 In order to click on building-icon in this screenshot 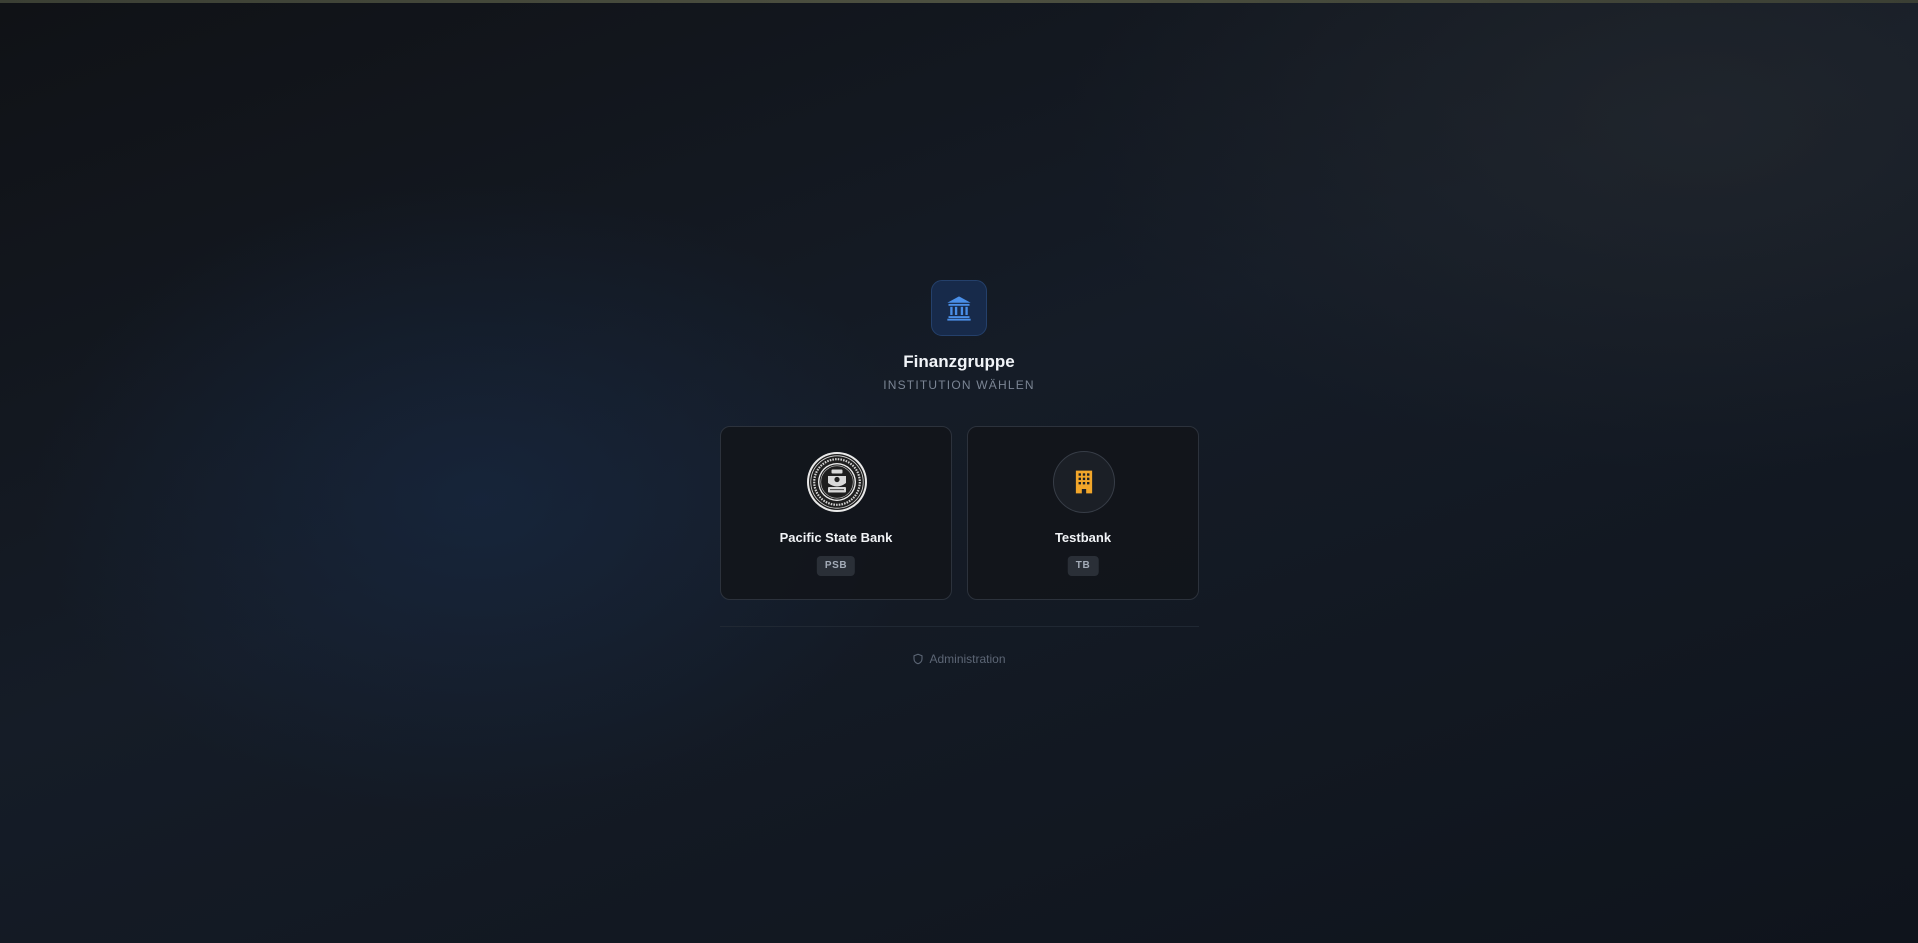, I will do `click(1084, 482)`.